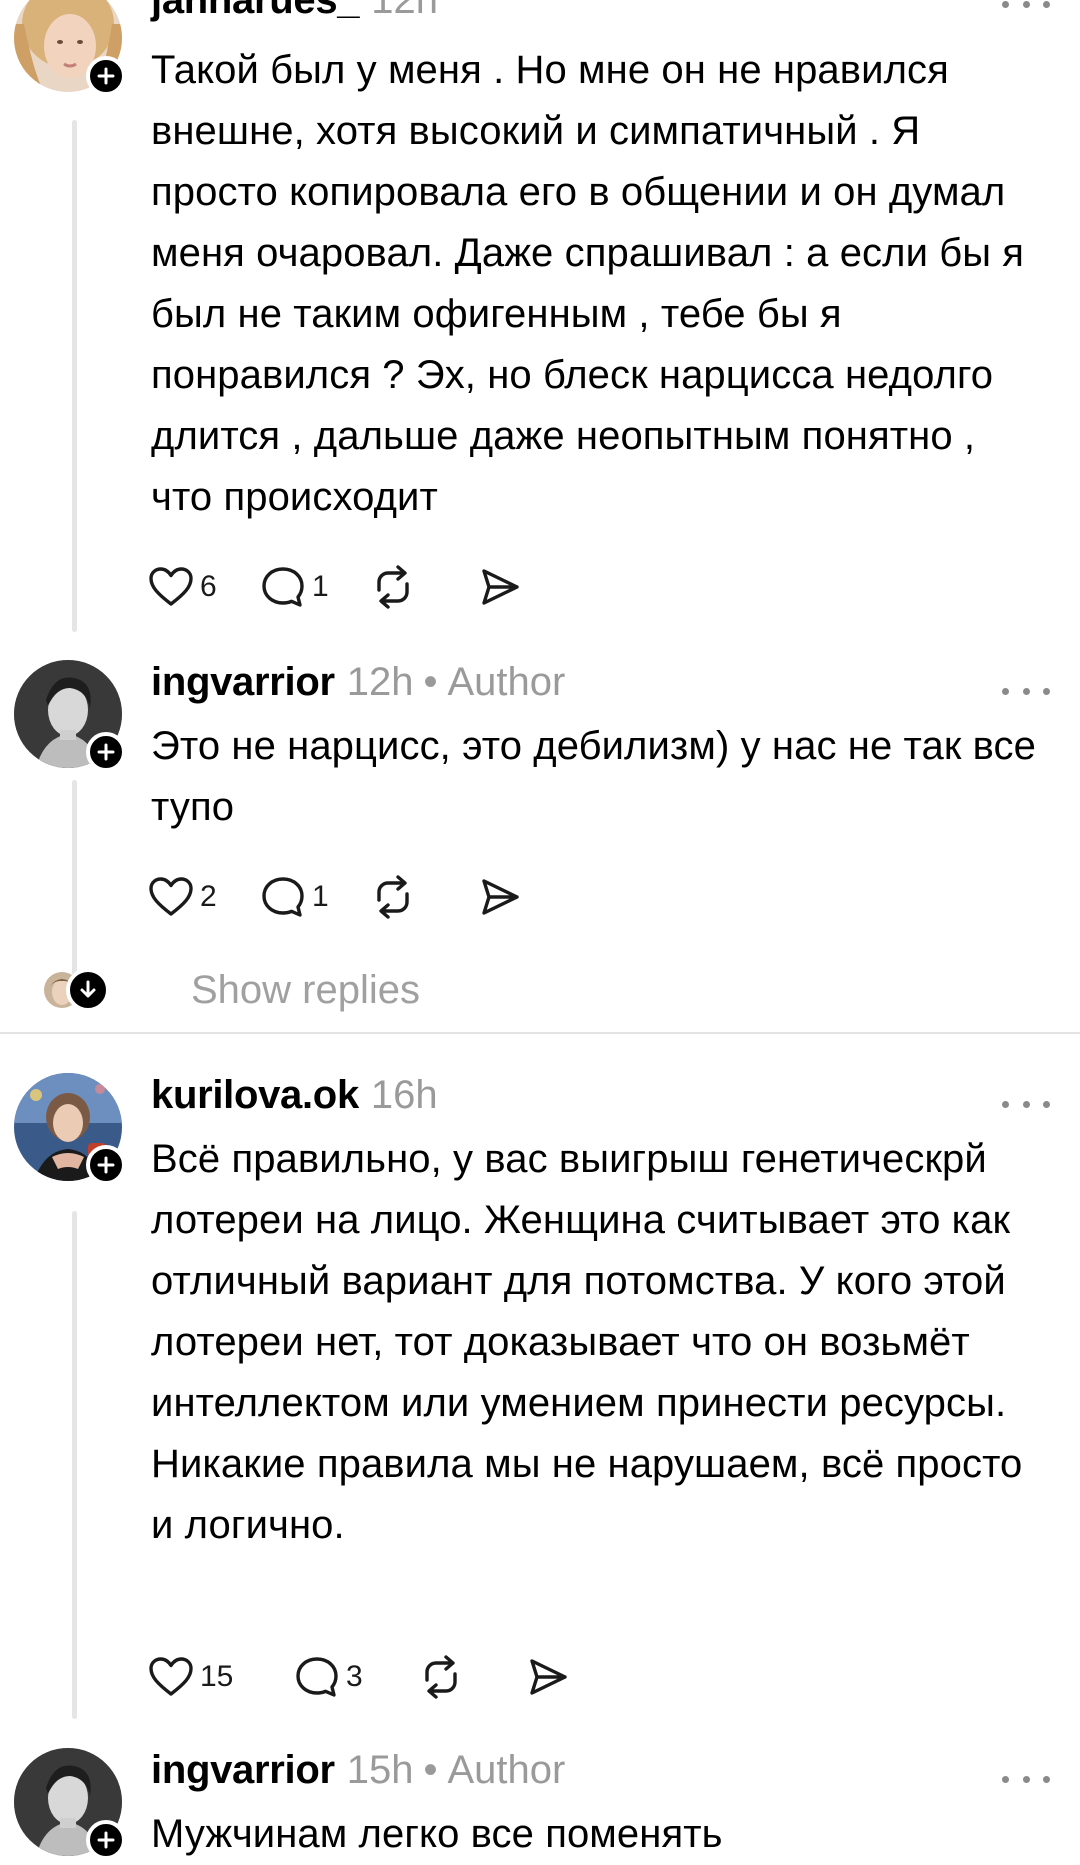 This screenshot has height=1865, width=1080. I want to click on show-replies-label: Show replies, so click(306, 989).